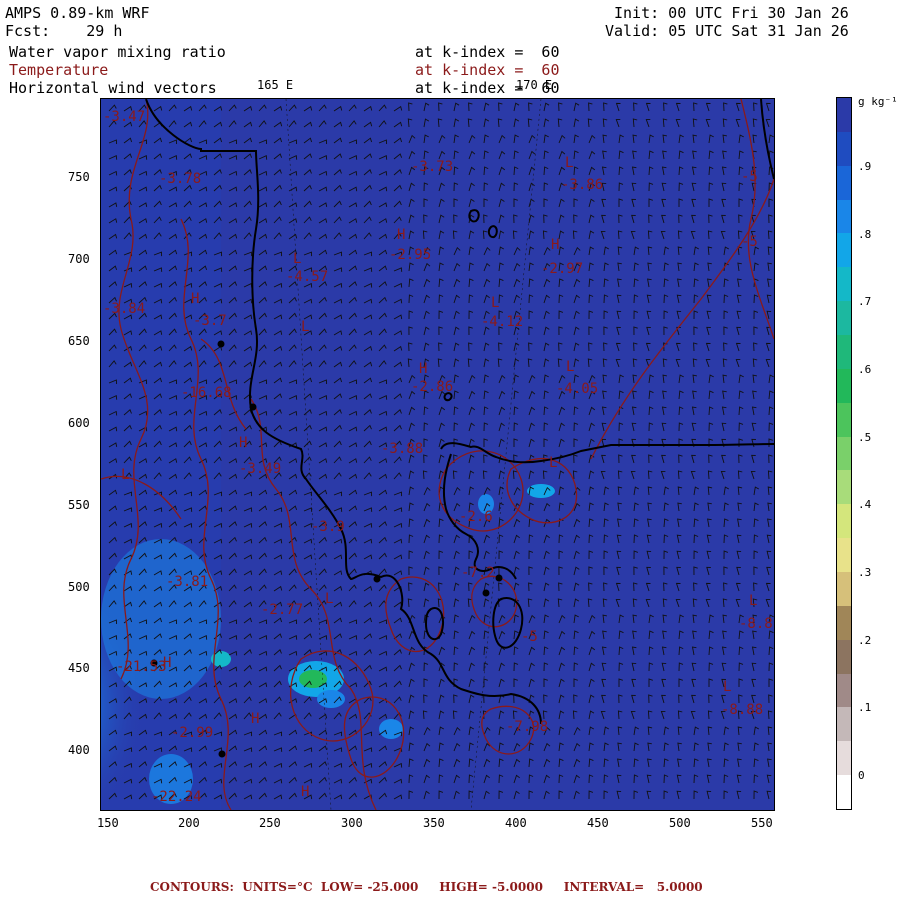  I want to click on temperature-label: -21.53, so click(141, 667).